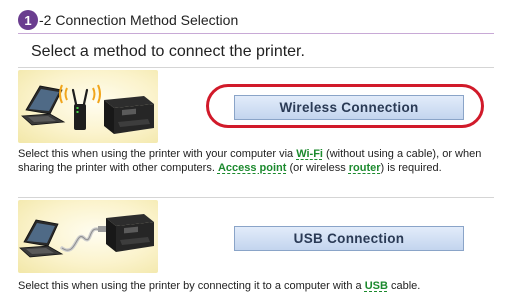 This screenshot has width=505, height=304. I want to click on wireless-illustration, so click(88, 106).